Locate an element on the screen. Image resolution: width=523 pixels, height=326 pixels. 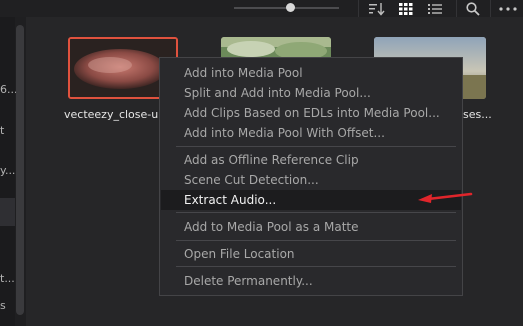
list-view-button is located at coordinates (435, 8).